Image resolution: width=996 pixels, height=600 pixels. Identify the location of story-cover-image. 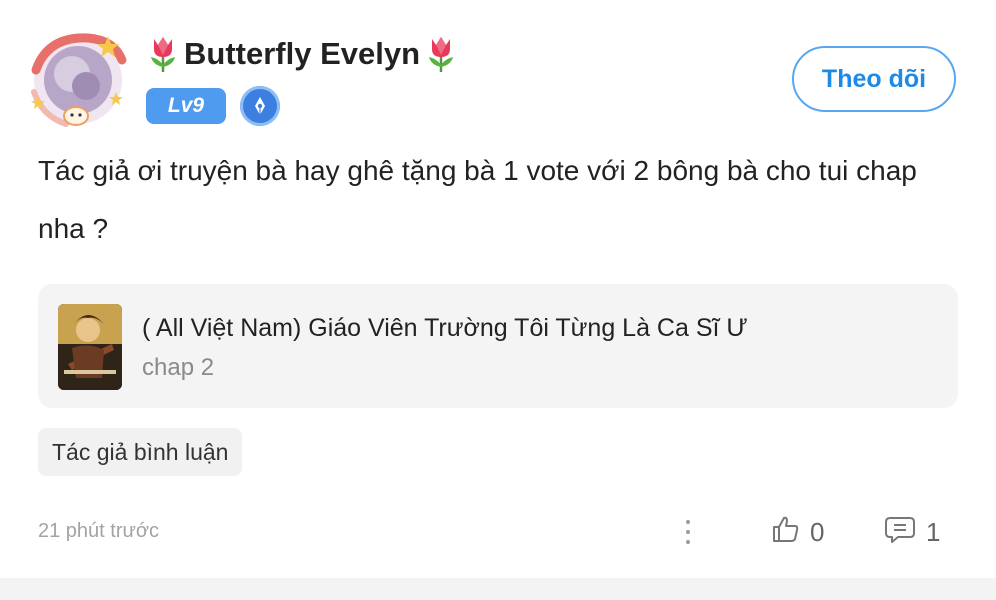
(90, 347).